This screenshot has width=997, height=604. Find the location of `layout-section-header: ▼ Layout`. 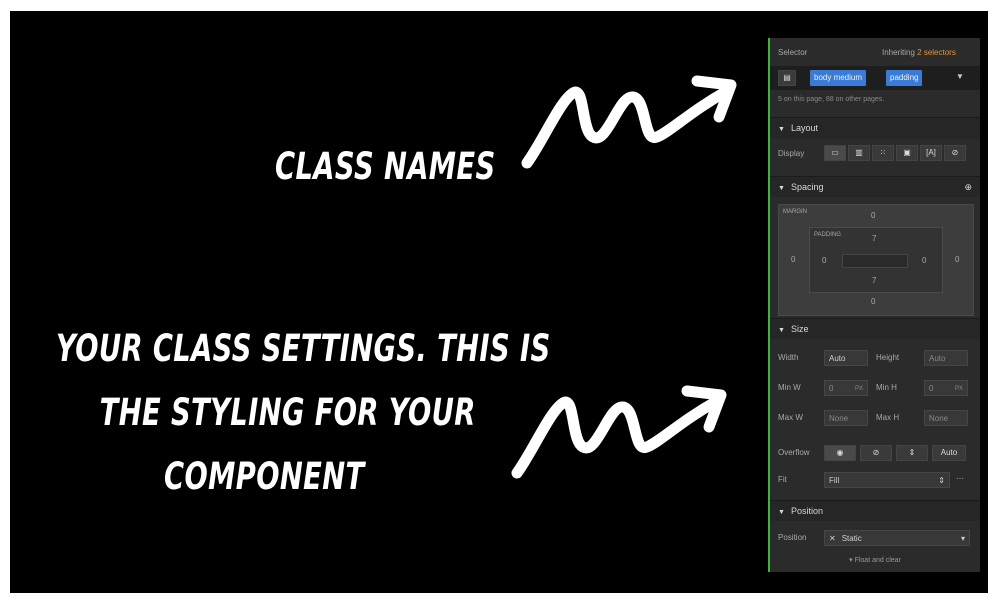

layout-section-header: ▼ Layout is located at coordinates (875, 127).